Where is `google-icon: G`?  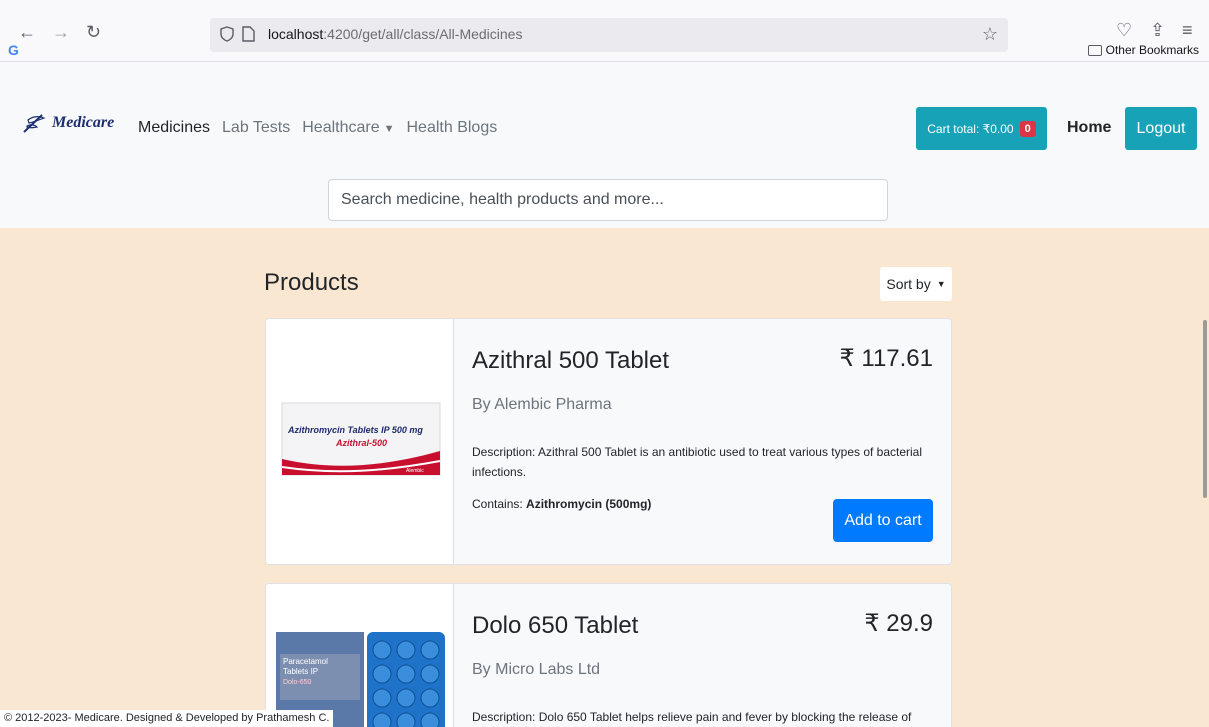 google-icon: G is located at coordinates (13, 50).